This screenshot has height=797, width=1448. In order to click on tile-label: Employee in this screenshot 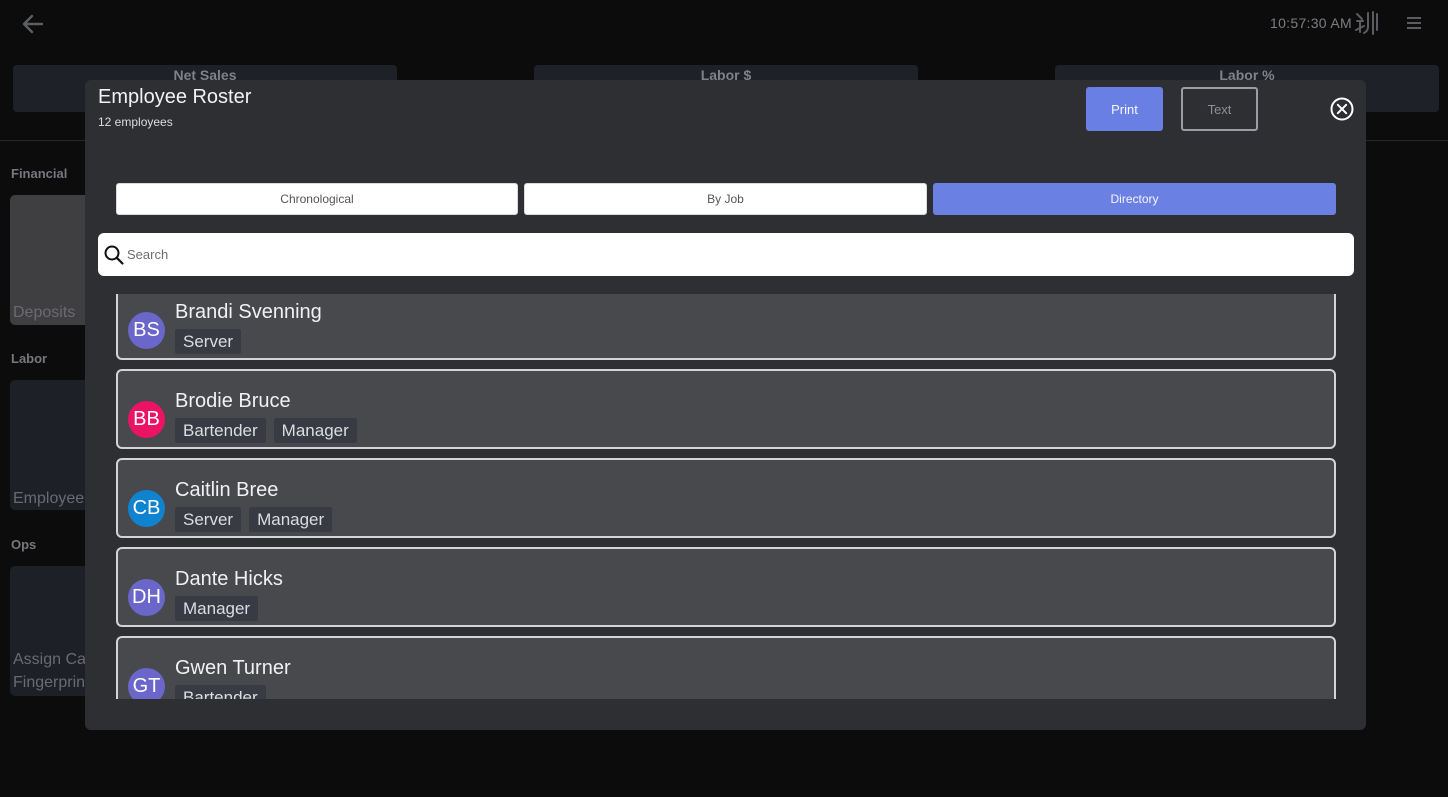, I will do `click(49, 498)`.